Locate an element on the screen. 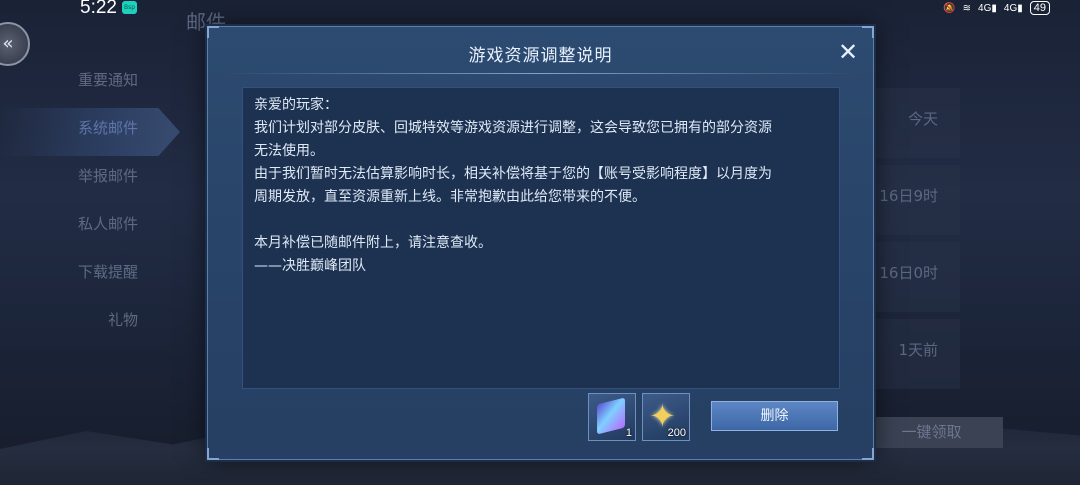 The height and width of the screenshot is (485, 1080). side-nav: 重要通知 系统邮件 举报邮件 私人邮件 下载提醒 礼物 is located at coordinates (90, 204).